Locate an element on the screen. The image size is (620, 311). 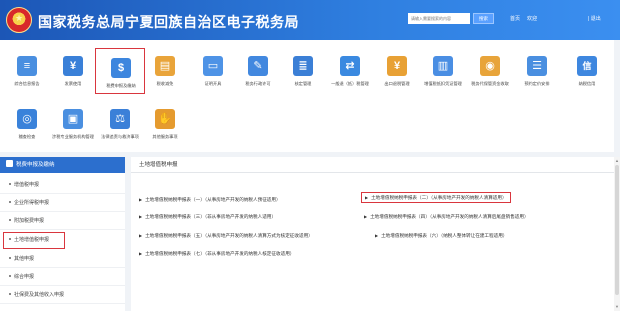
verify-icon: ≣ is located at coordinates (303, 66).